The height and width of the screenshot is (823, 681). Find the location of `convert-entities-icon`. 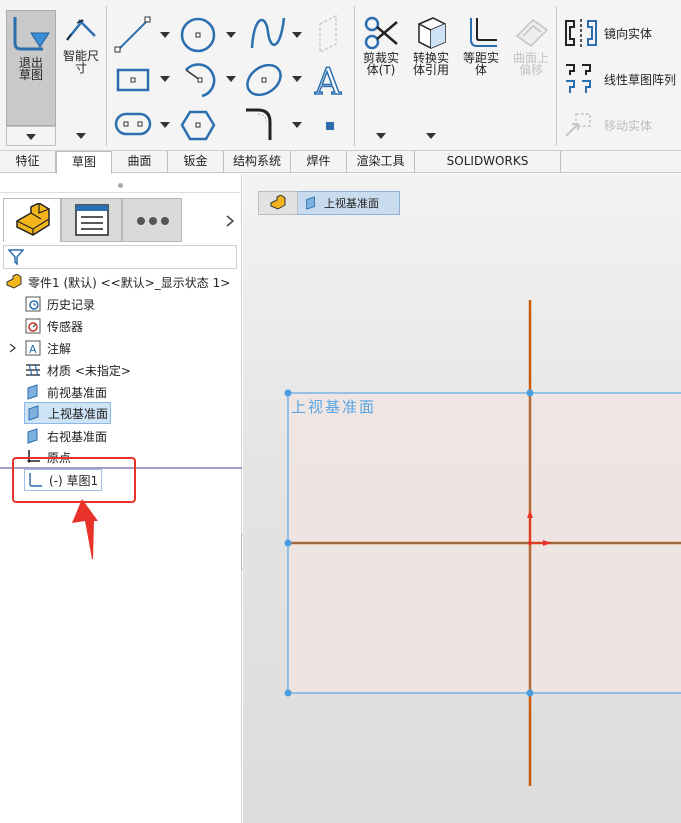

convert-entities-icon is located at coordinates (432, 33).